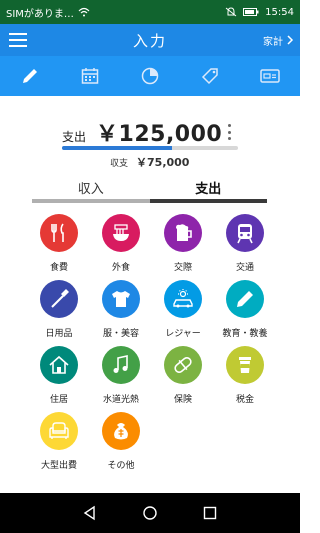 This screenshot has height=533, width=320. I want to click on balance-line: 収支 ￥75,000, so click(149, 162).